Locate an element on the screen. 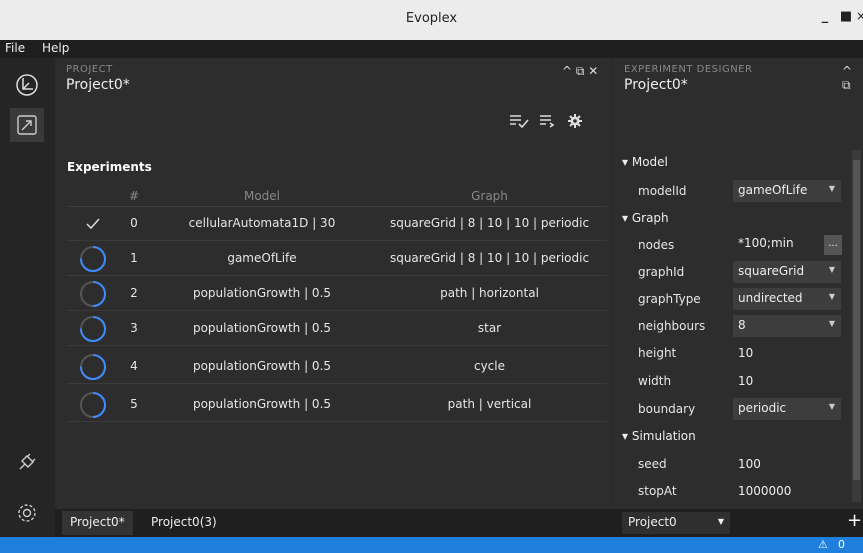 Image resolution: width=863 pixels, height=553 pixels. section-graph: ▾ Graph is located at coordinates (645, 218).